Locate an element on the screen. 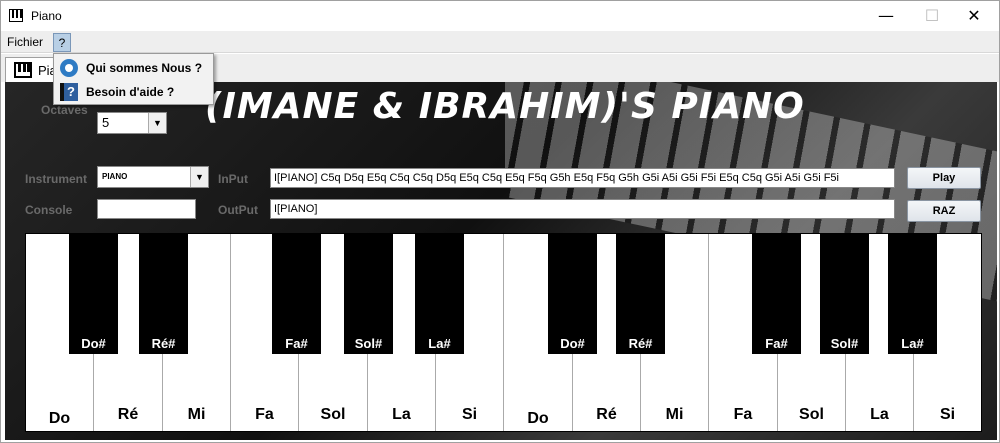 This screenshot has height=443, width=1000. piano-icon is located at coordinates (23, 70).